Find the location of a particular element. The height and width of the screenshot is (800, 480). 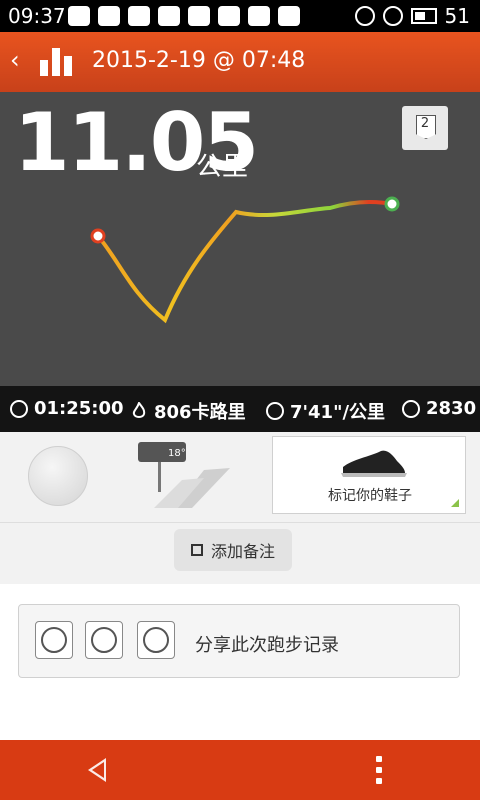

wechat-icon is located at coordinates (156, 640).